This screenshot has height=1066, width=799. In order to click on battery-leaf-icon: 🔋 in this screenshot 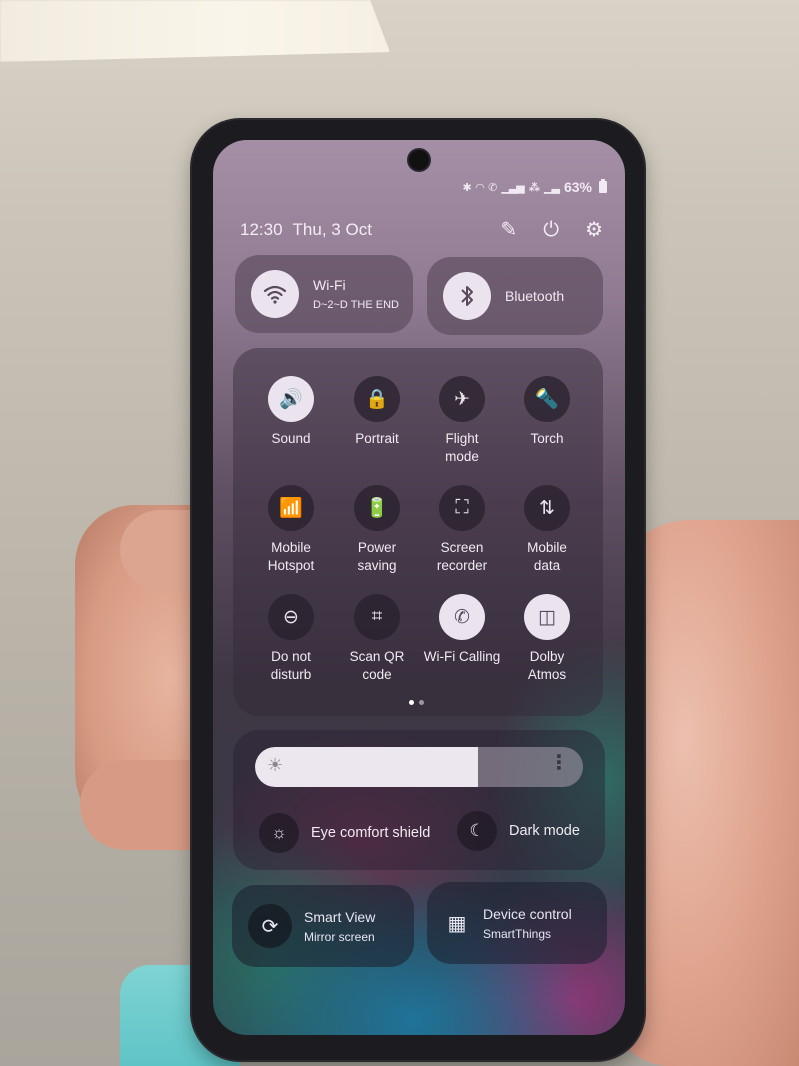, I will do `click(377, 508)`.